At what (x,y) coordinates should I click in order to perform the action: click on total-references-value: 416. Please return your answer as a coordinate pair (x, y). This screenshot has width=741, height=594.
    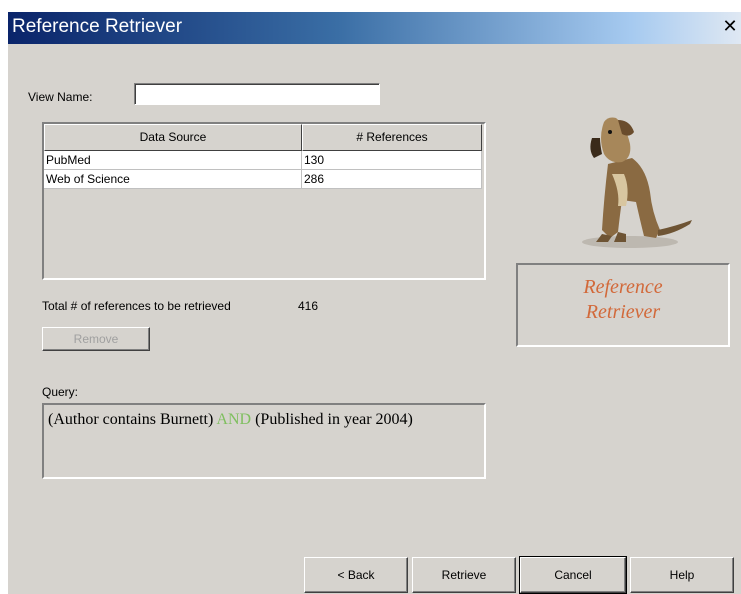
    Looking at the image, I should click on (308, 306).